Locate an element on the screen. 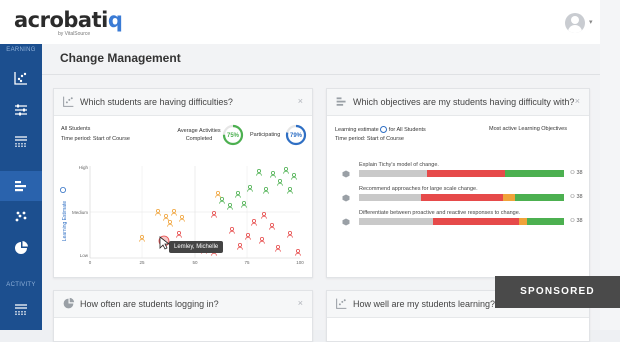 The width and height of the screenshot is (620, 342). avg-activities-ring: 75% is located at coordinates (233, 135).